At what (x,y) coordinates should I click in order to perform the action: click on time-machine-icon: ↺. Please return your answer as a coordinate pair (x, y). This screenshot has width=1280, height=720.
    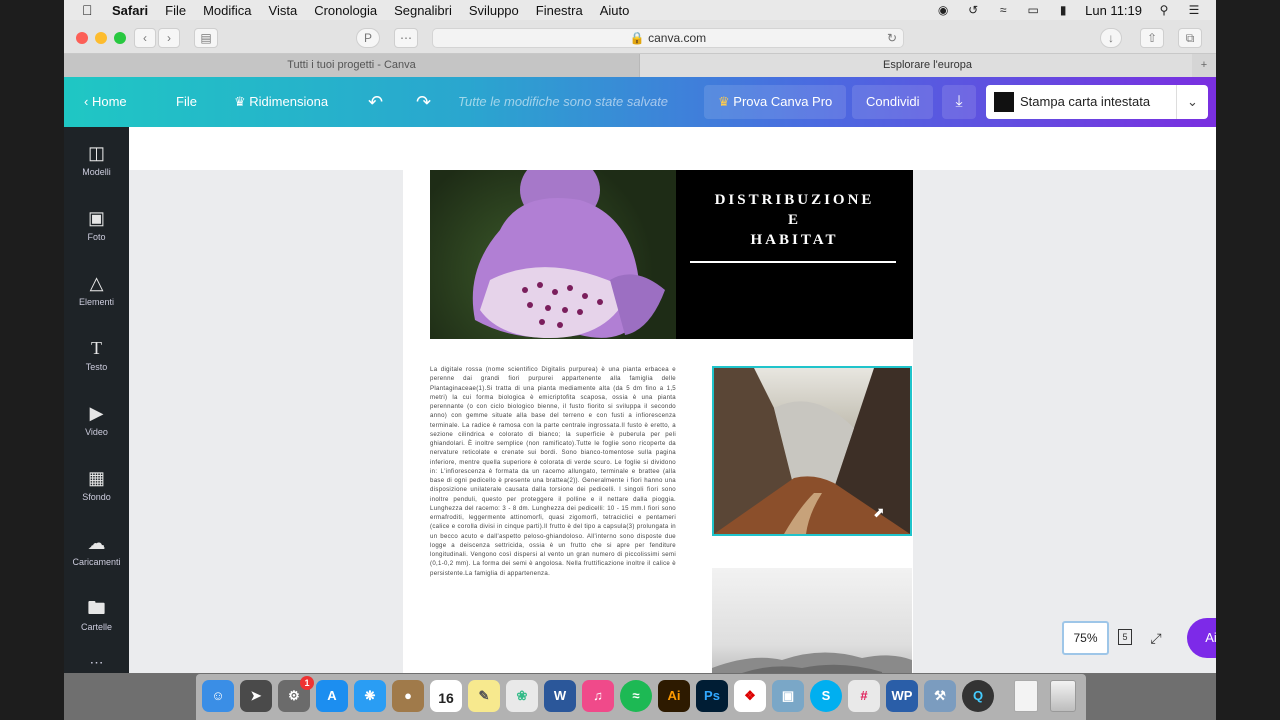
    Looking at the image, I should click on (973, 10).